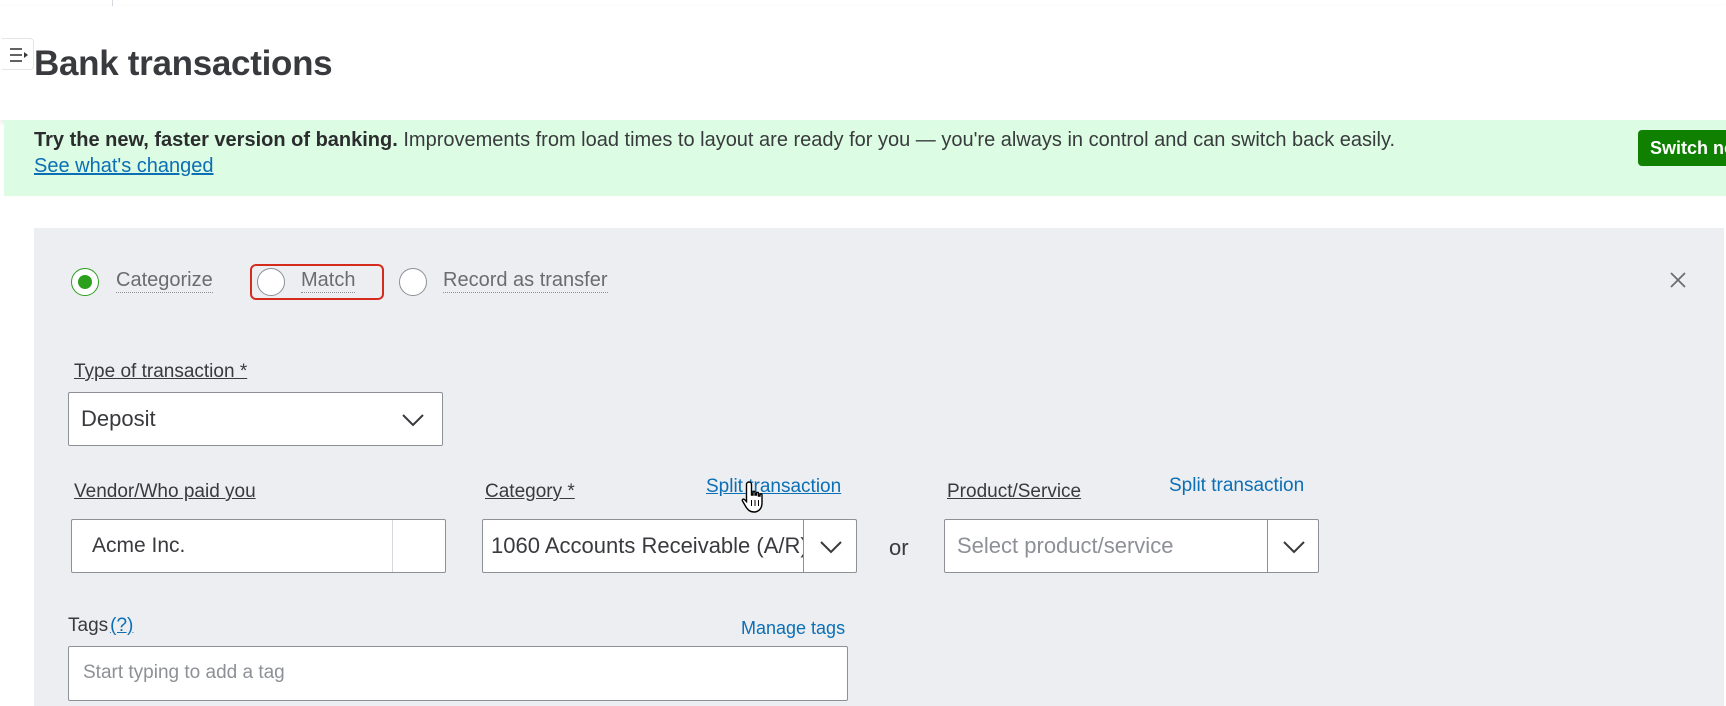 This screenshot has width=1726, height=706. What do you see at coordinates (773, 487) in the screenshot?
I see `category-split-transaction-link: Split transaction` at bounding box center [773, 487].